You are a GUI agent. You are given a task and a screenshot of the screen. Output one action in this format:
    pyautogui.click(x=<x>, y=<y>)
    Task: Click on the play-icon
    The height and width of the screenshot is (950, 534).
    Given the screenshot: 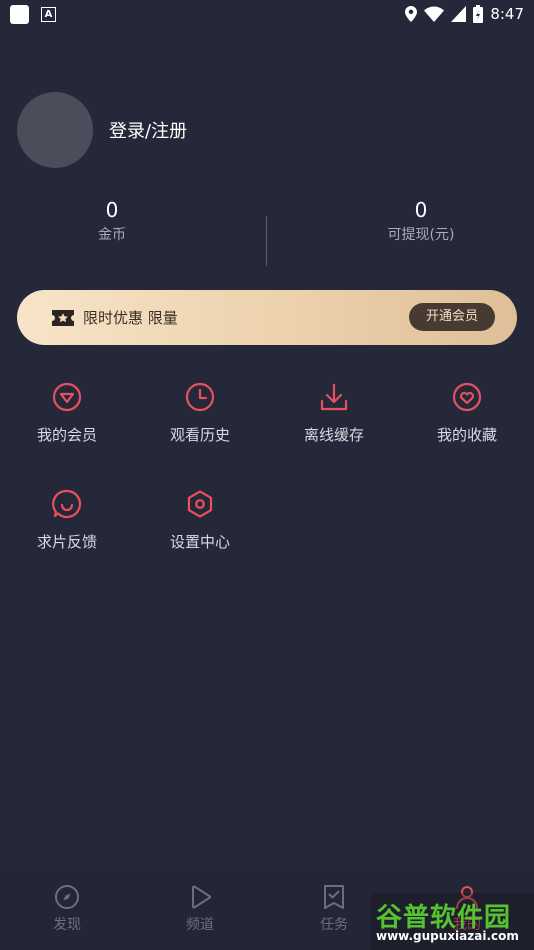 What is the action you would take?
    pyautogui.click(x=202, y=897)
    